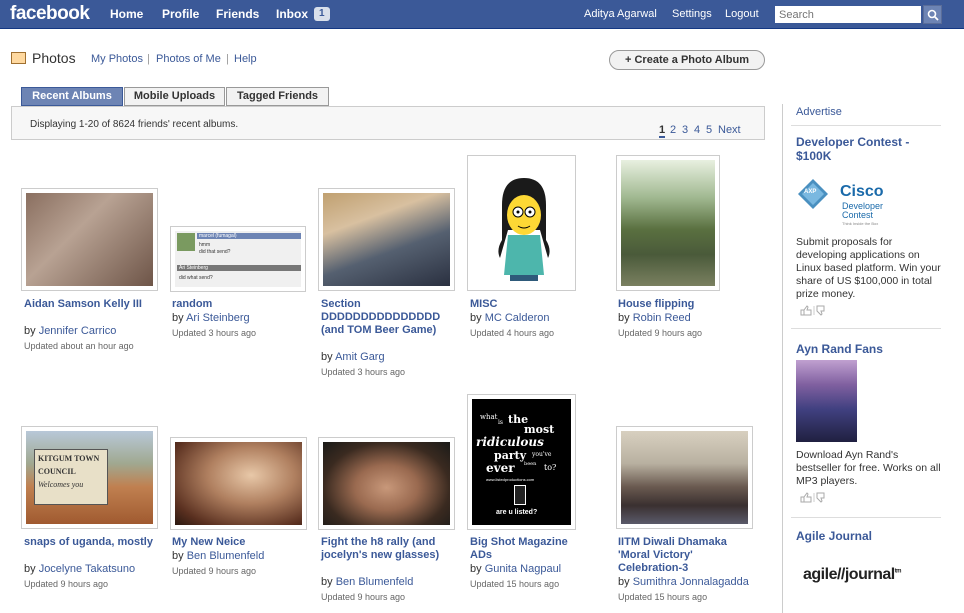  What do you see at coordinates (685, 130) in the screenshot?
I see `page-3: 3` at bounding box center [685, 130].